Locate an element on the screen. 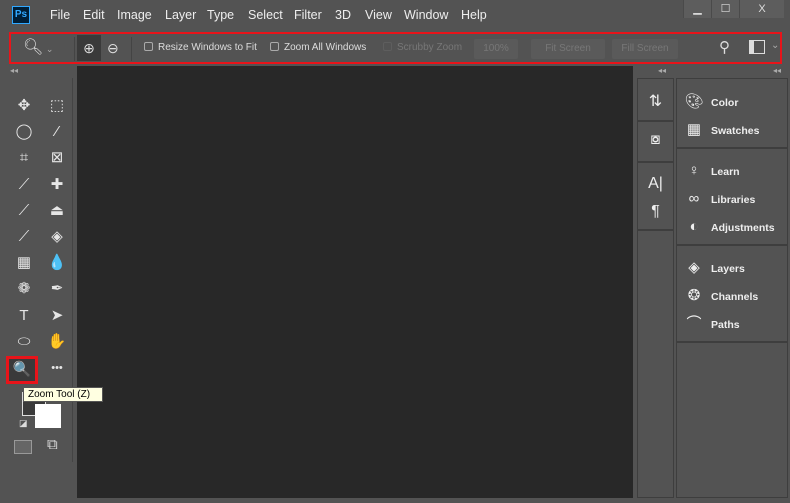 The height and width of the screenshot is (503, 790). tool-pen: ✒ is located at coordinates (57, 289).